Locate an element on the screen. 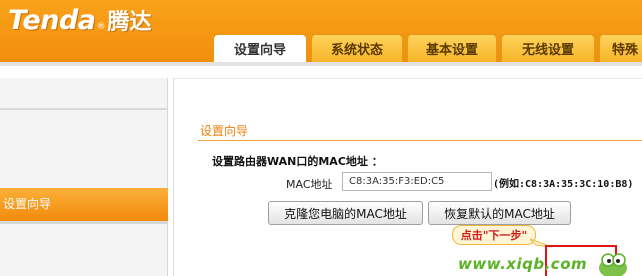 This screenshot has width=642, height=276. clone-mac-button: 克隆您电脑的MAC地址 is located at coordinates (345, 213).